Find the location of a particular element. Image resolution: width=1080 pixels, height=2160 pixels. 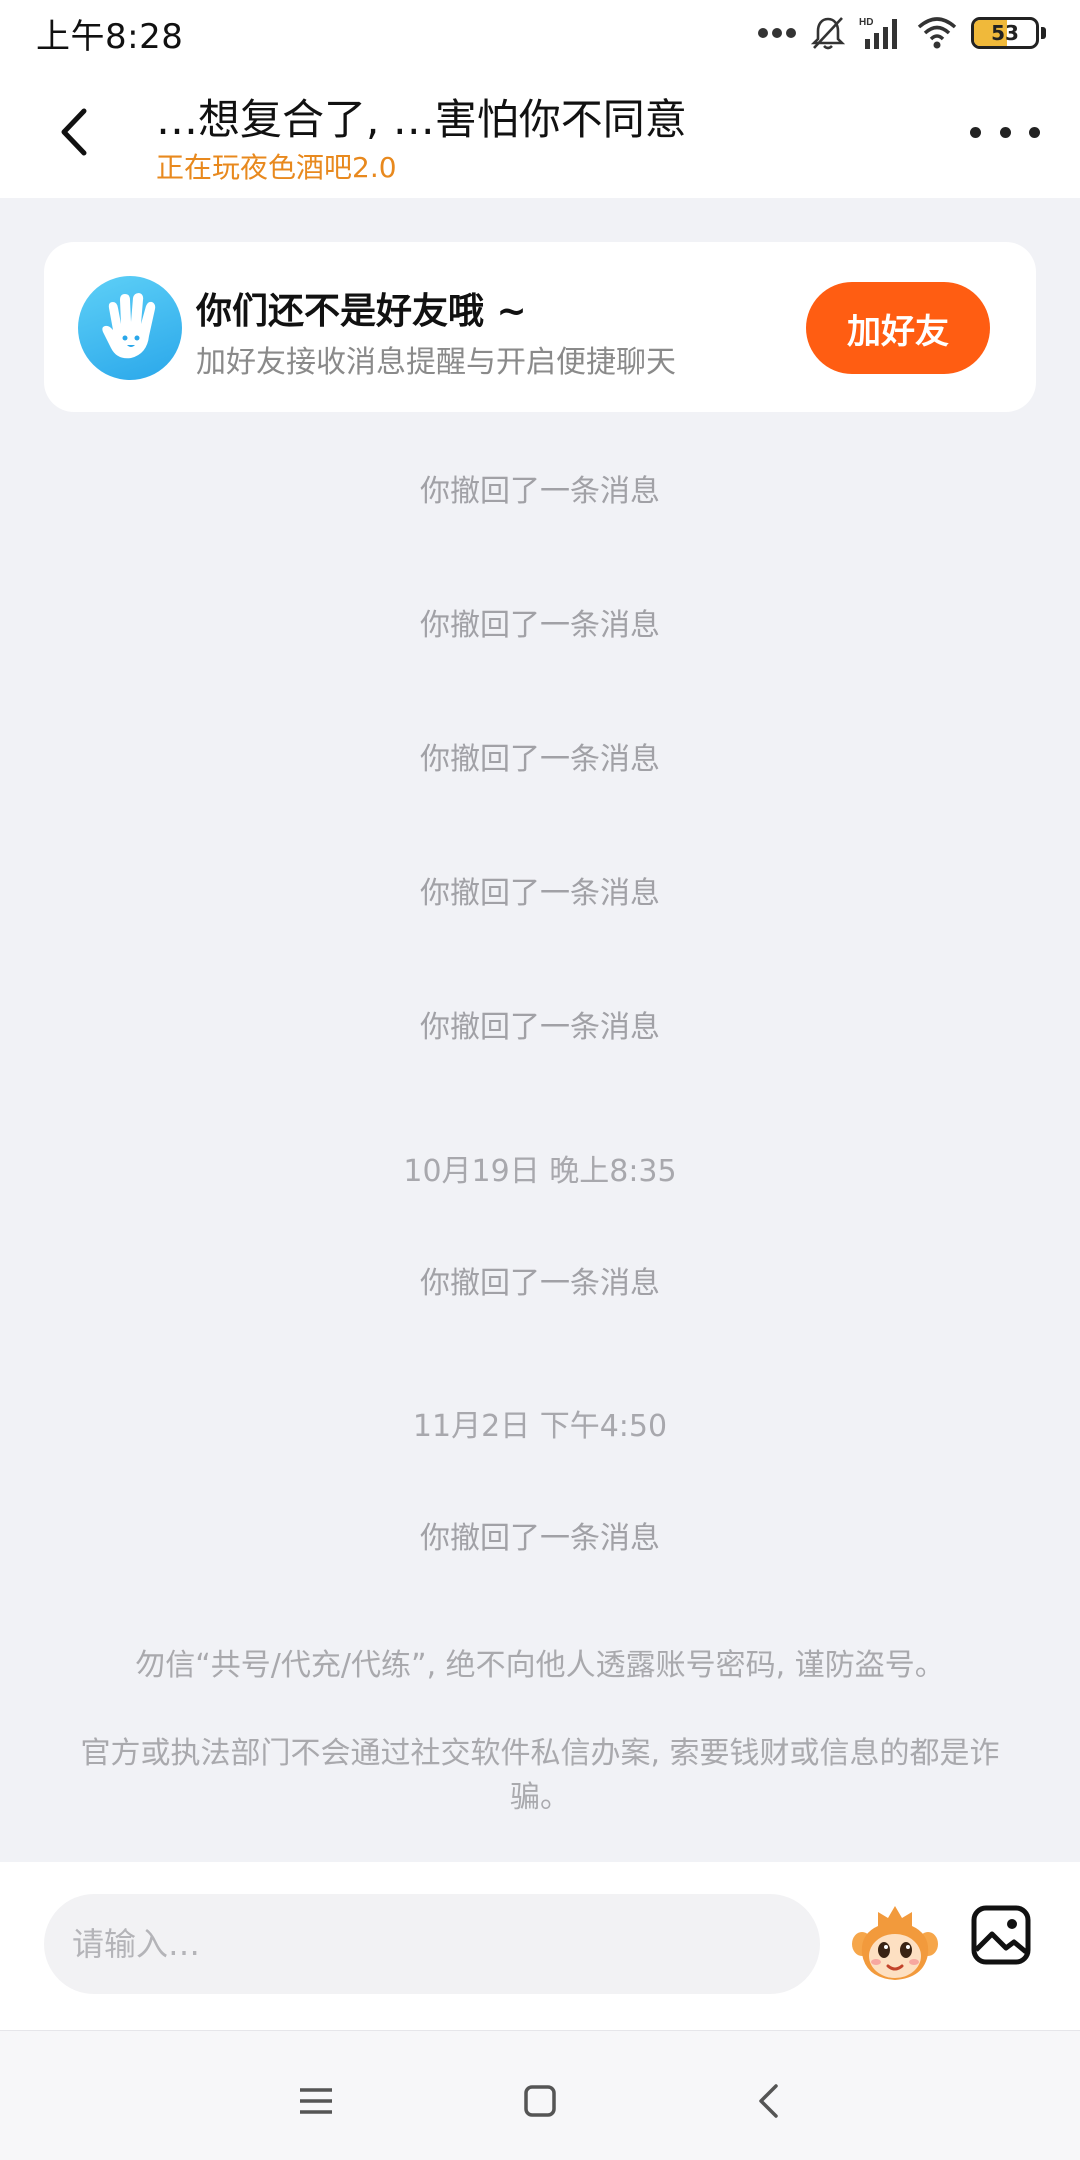

friend-card-description: 加好友接收消息提醒与开启便捷聊天 is located at coordinates (436, 362).